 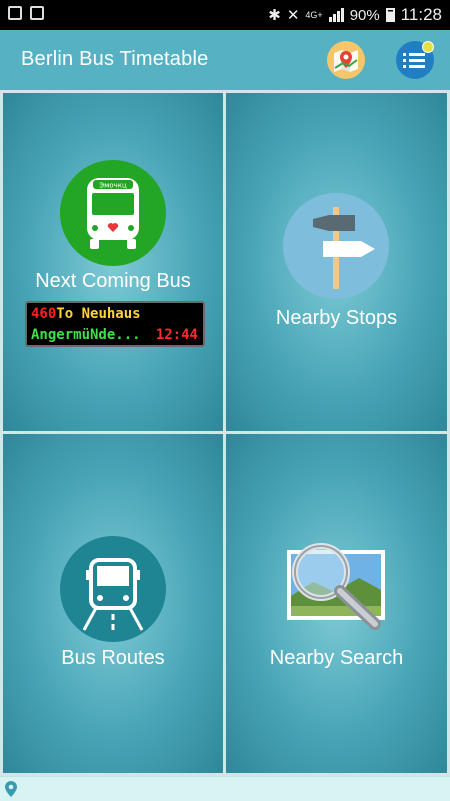 I want to click on bus-road-icon, so click(x=113, y=594).